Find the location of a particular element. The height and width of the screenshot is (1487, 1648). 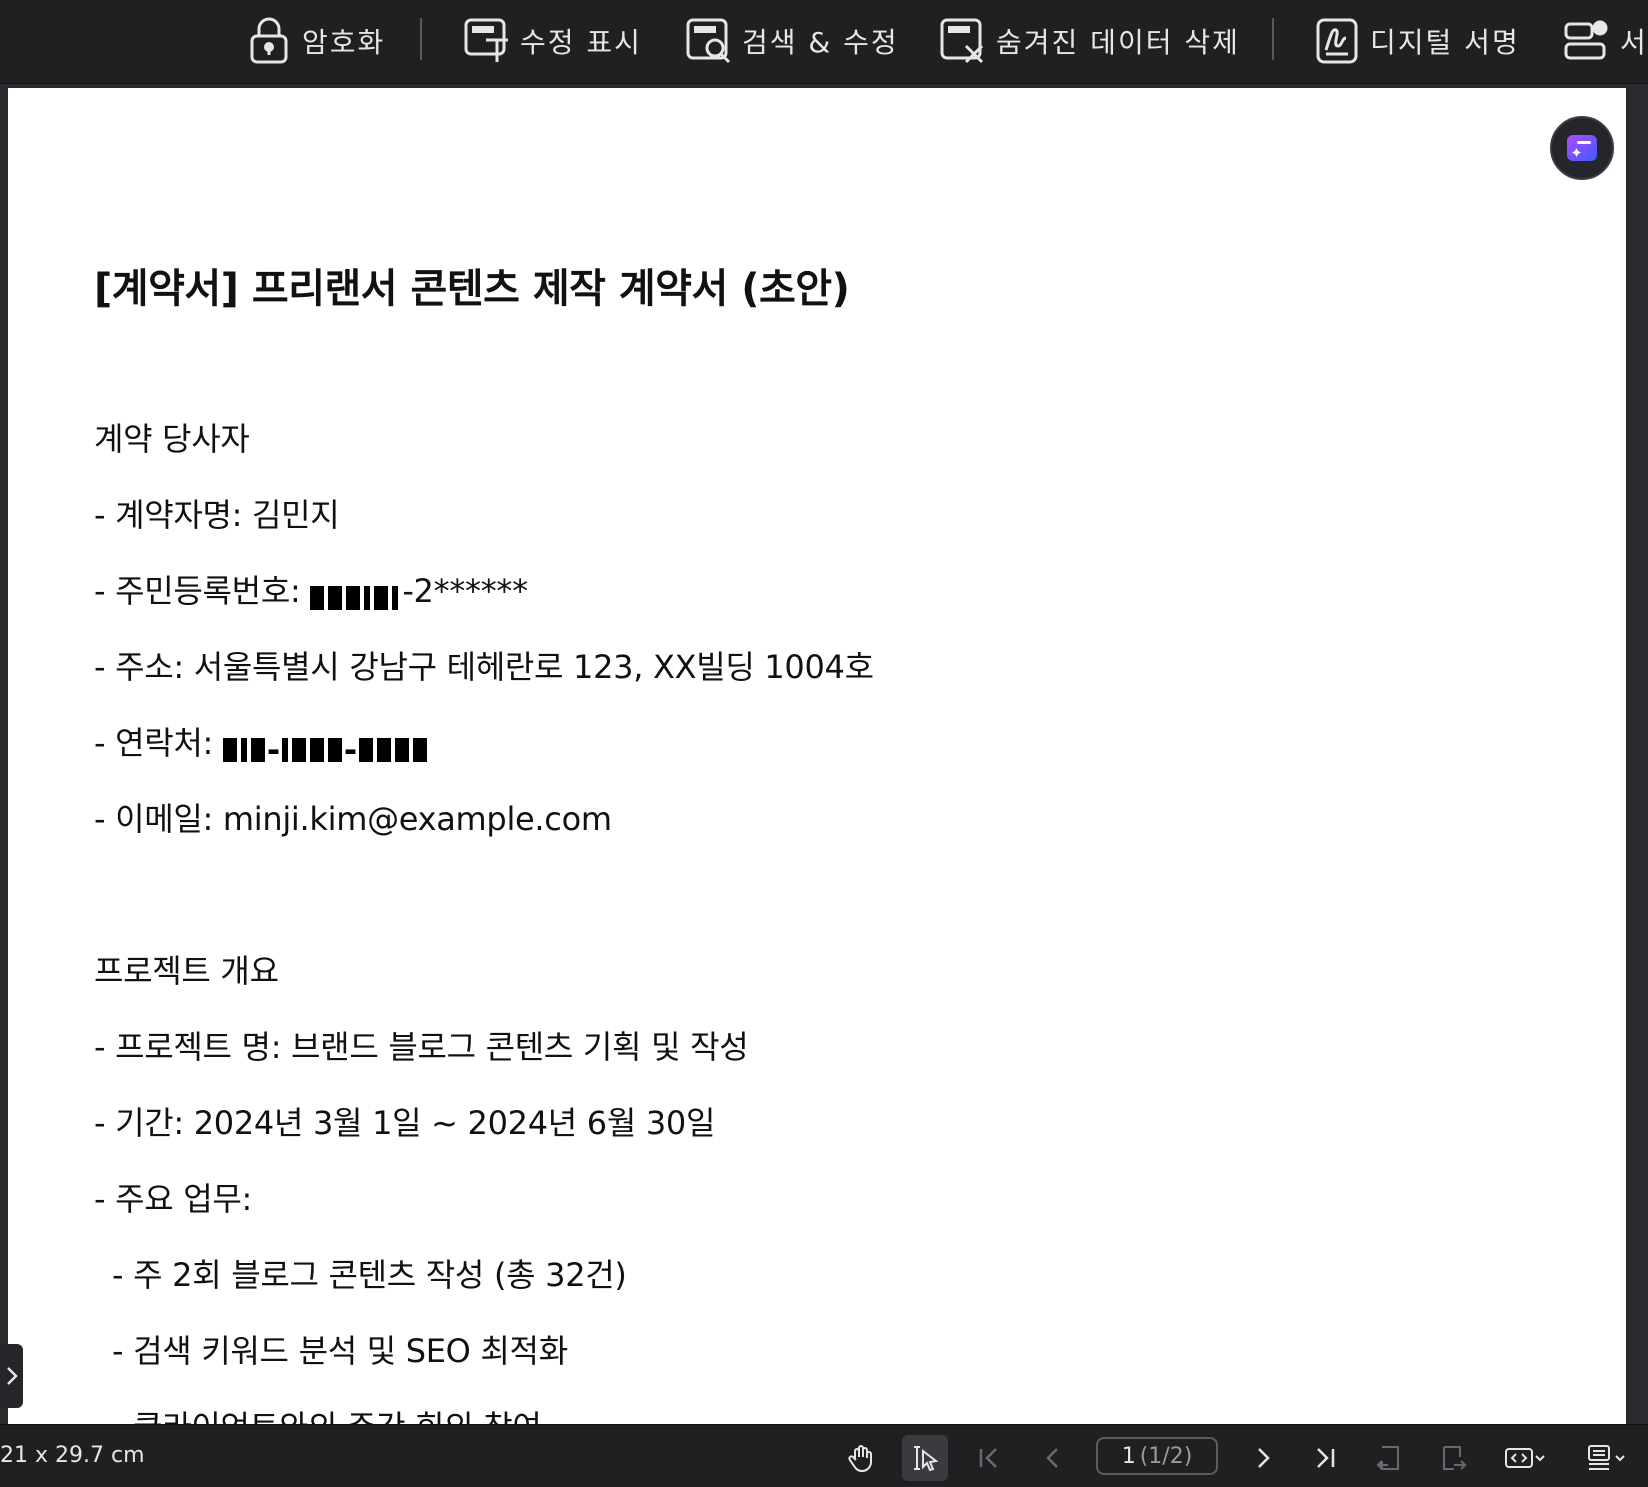

ai-assistant-icon is located at coordinates (1582, 148).